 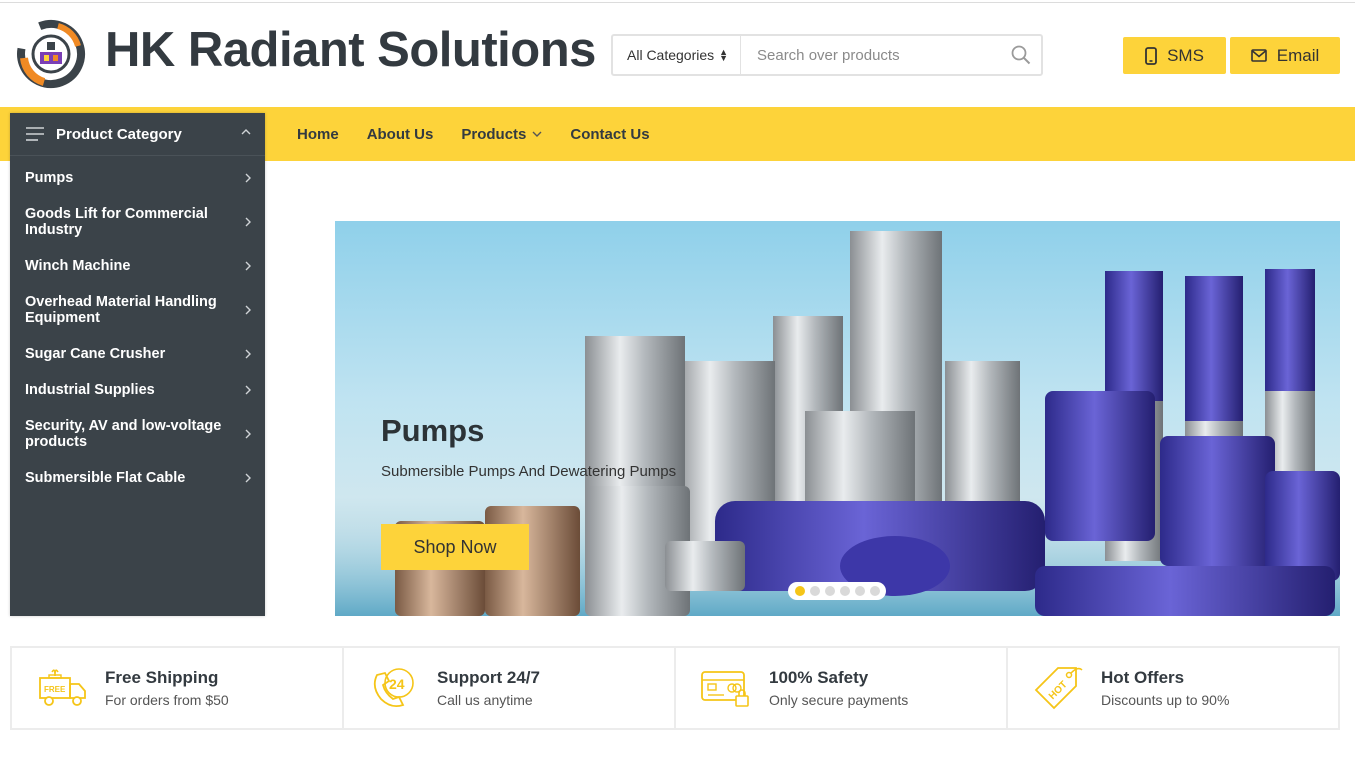 I want to click on feature-title: 100% Safety, so click(x=819, y=677).